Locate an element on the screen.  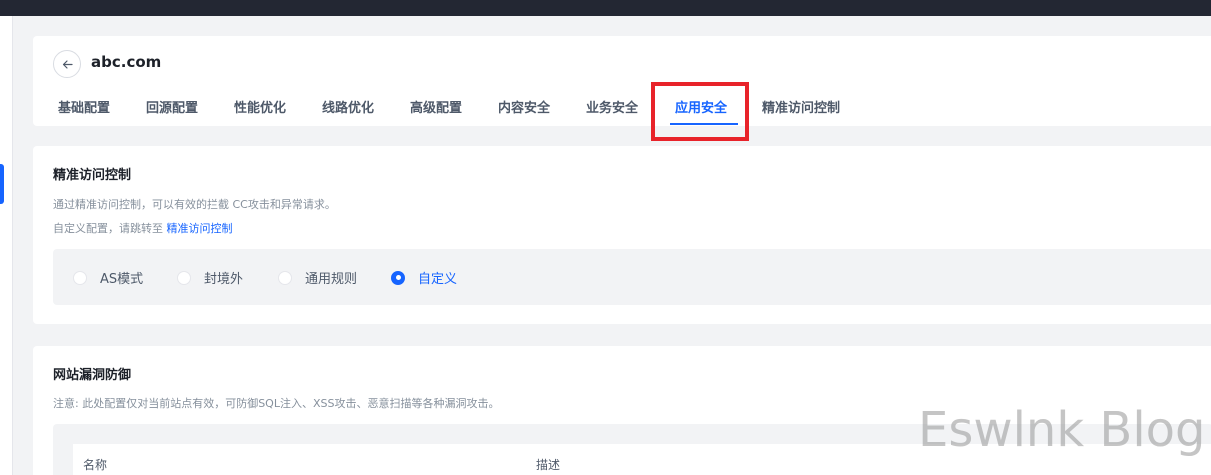
tab-route-optimization: 线路优化 is located at coordinates (348, 106).